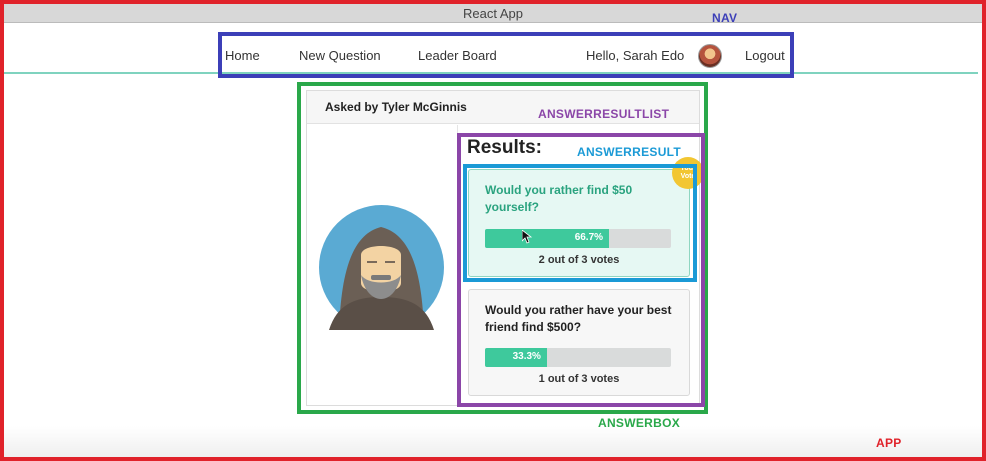  I want to click on app-annotation-label: APP, so click(889, 443).